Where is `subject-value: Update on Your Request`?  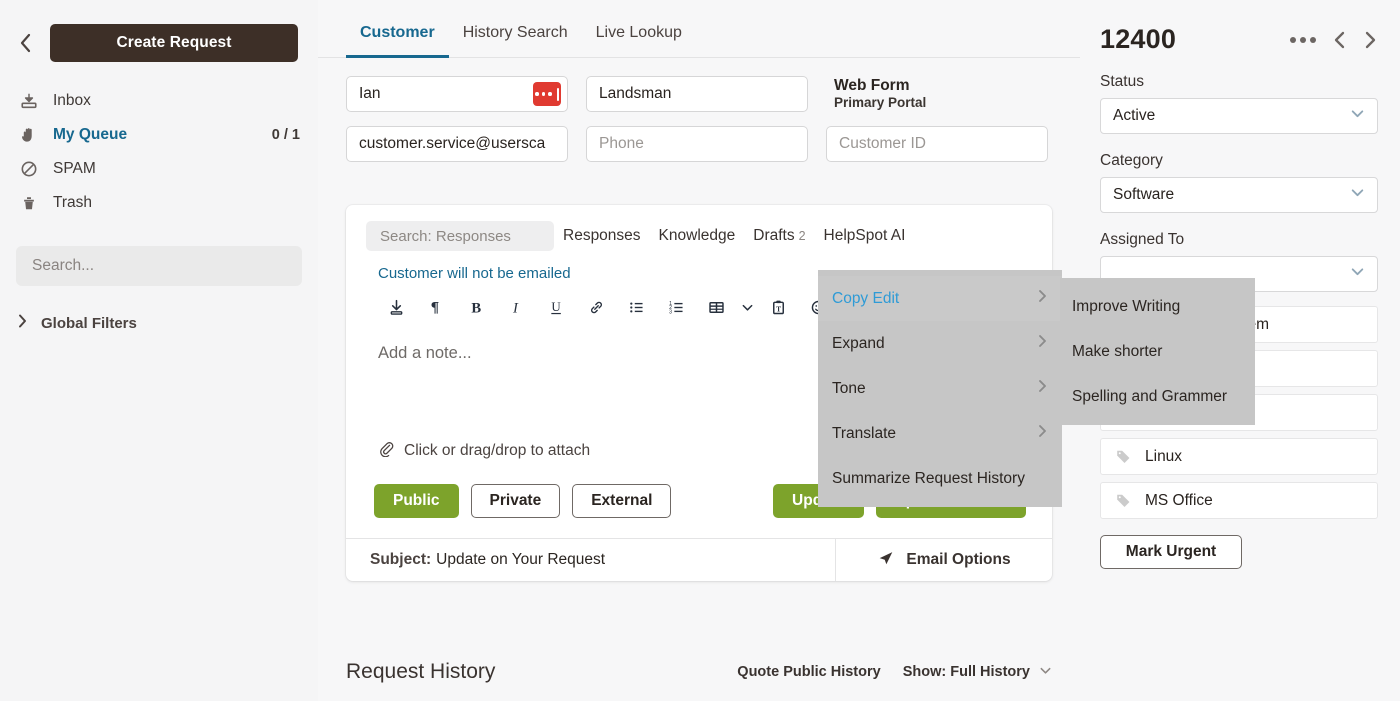 subject-value: Update on Your Request is located at coordinates (521, 559).